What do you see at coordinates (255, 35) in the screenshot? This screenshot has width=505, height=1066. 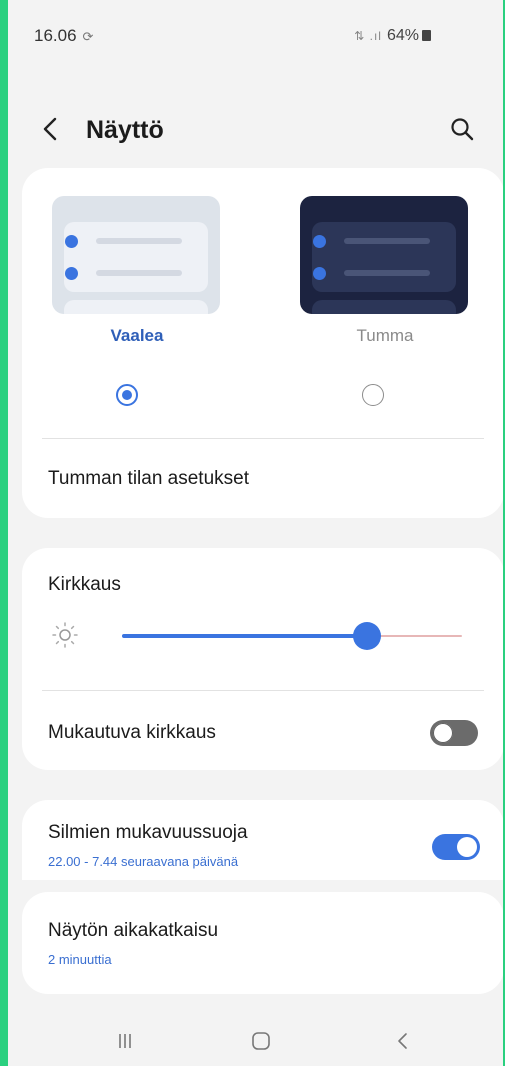 I see `status-bar: 16.06 ⟳ ⇅ .ıl 64%` at bounding box center [255, 35].